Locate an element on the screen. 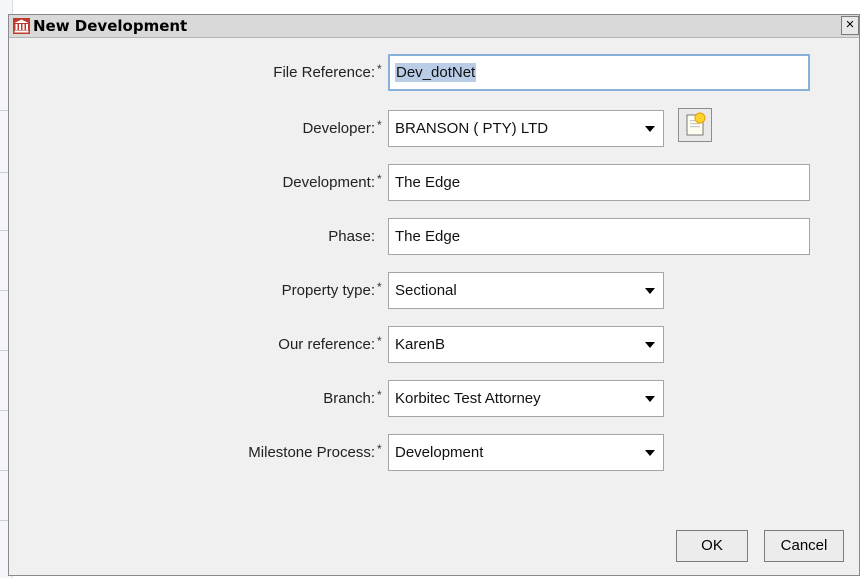 The image size is (860, 578). our-reference-value: KarenB is located at coordinates (420, 344).